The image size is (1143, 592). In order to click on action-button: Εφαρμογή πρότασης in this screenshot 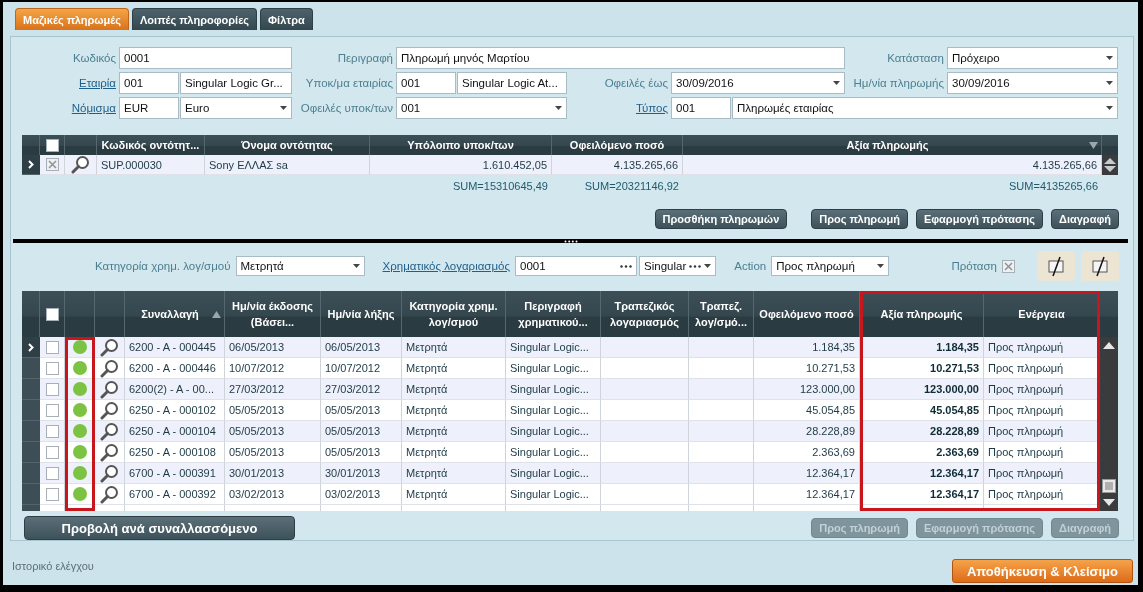, I will do `click(979, 219)`.